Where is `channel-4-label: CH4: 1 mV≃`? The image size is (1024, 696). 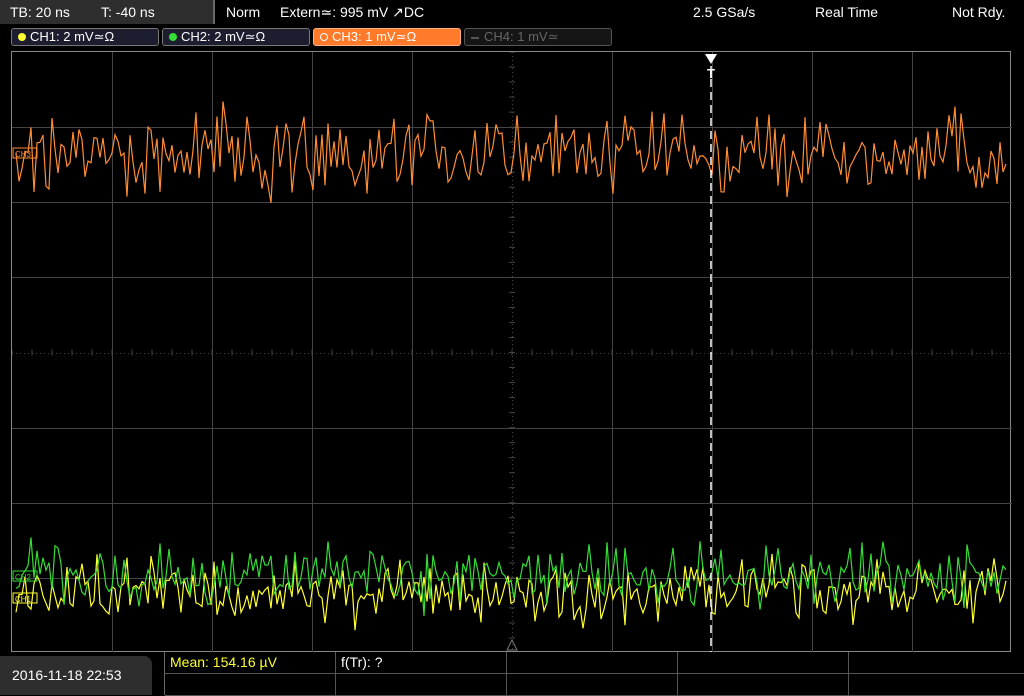
channel-4-label: CH4: 1 mV≃ is located at coordinates (521, 36).